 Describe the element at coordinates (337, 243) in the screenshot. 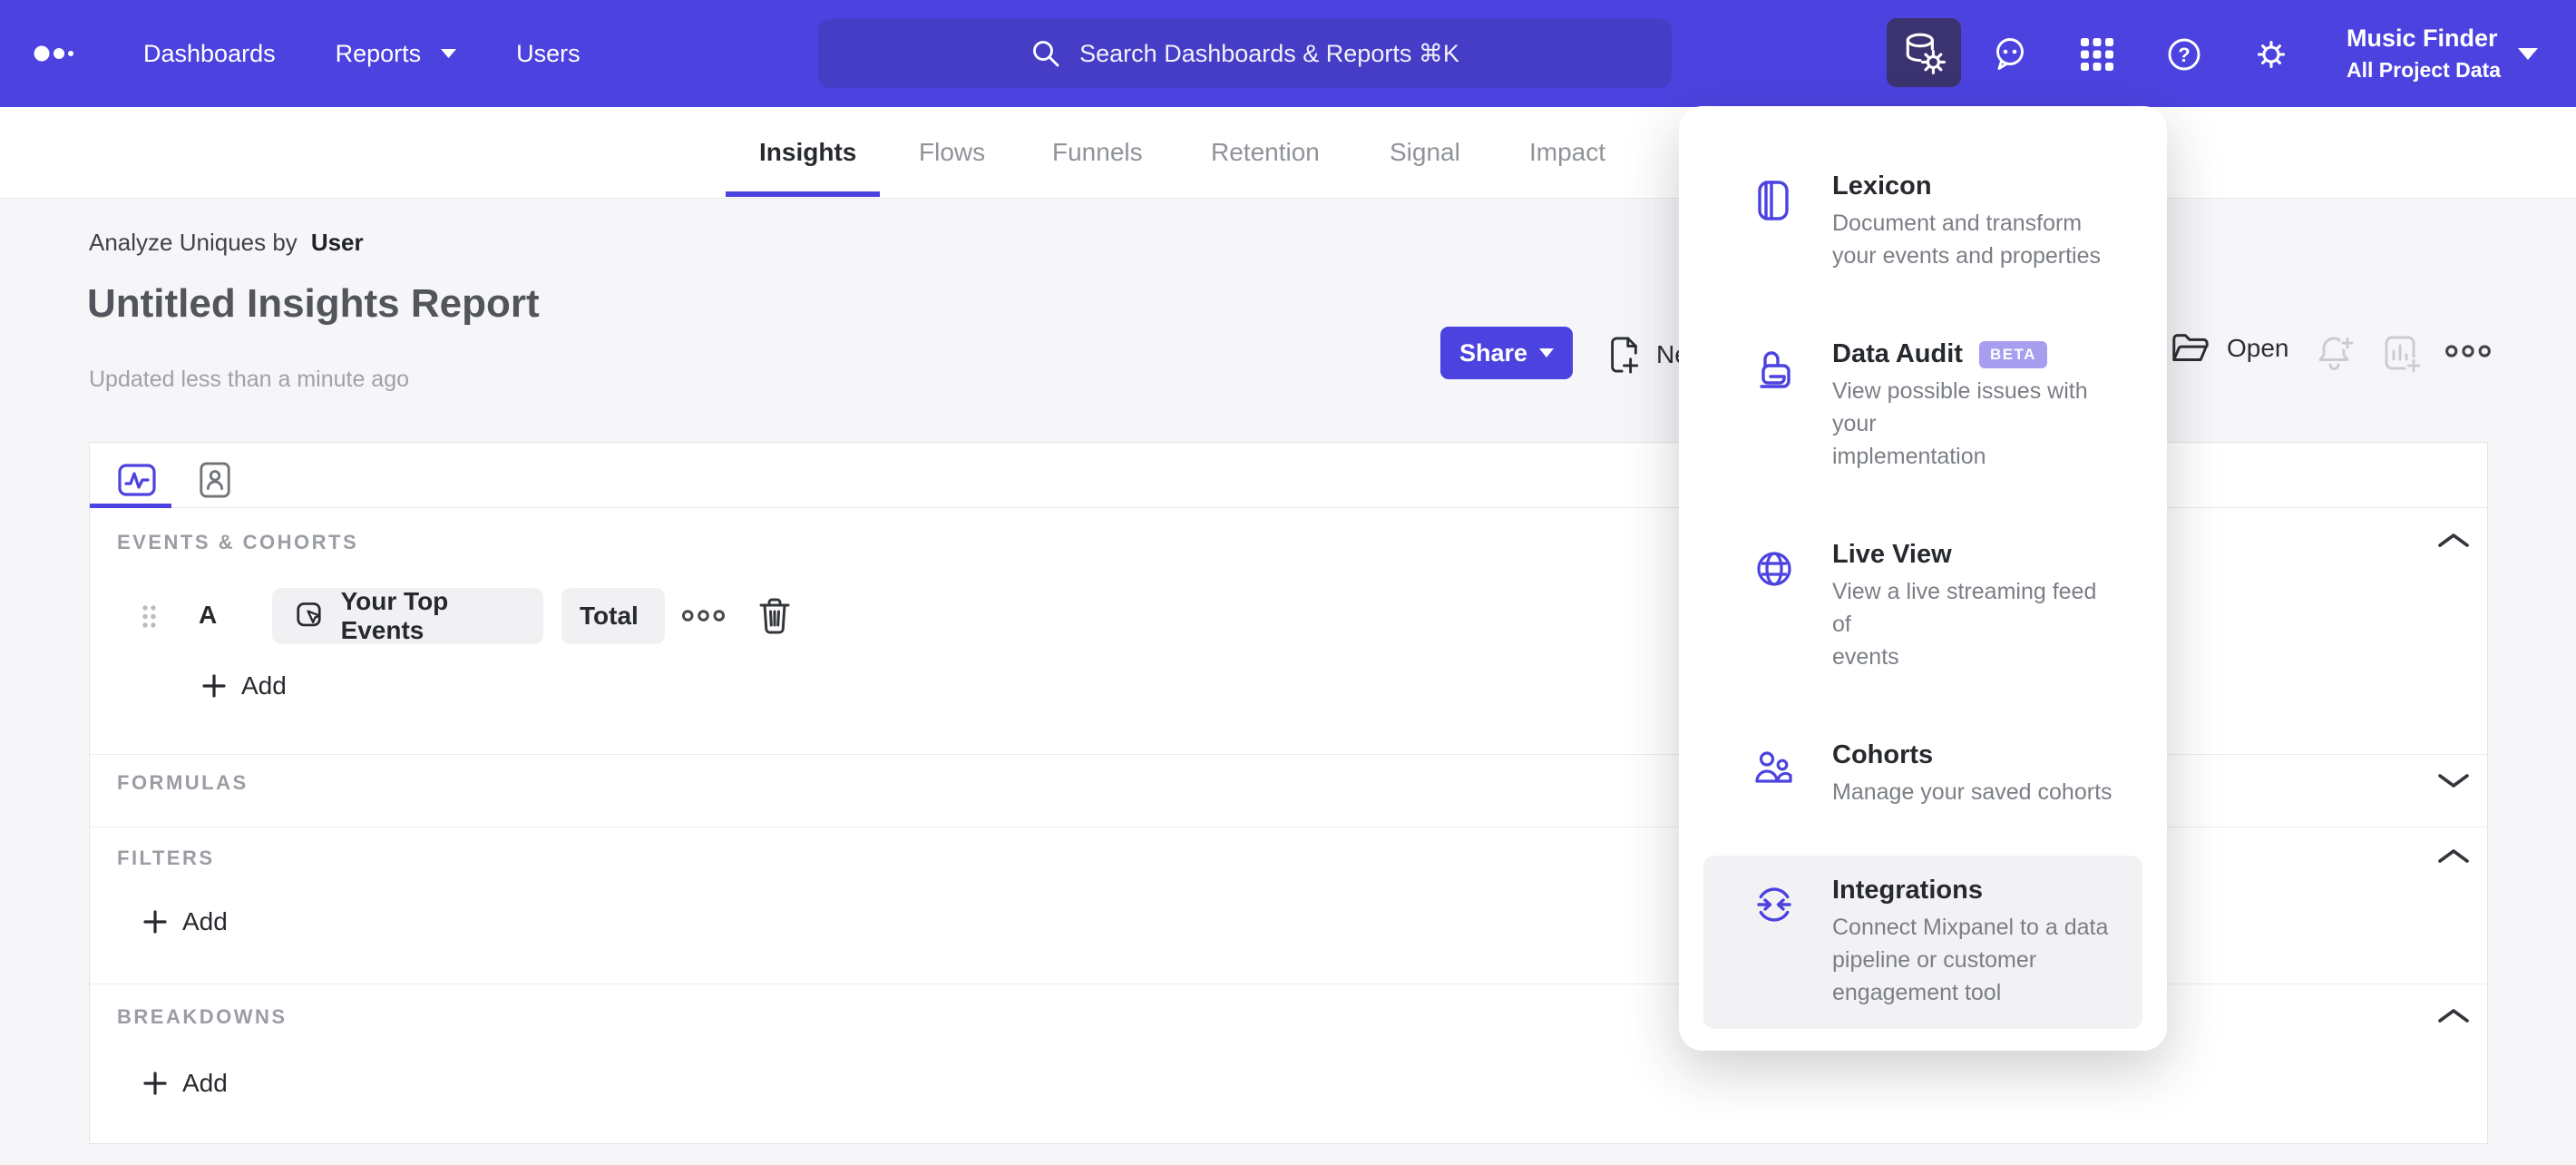

I see `analyze-entity-selector: User` at that location.